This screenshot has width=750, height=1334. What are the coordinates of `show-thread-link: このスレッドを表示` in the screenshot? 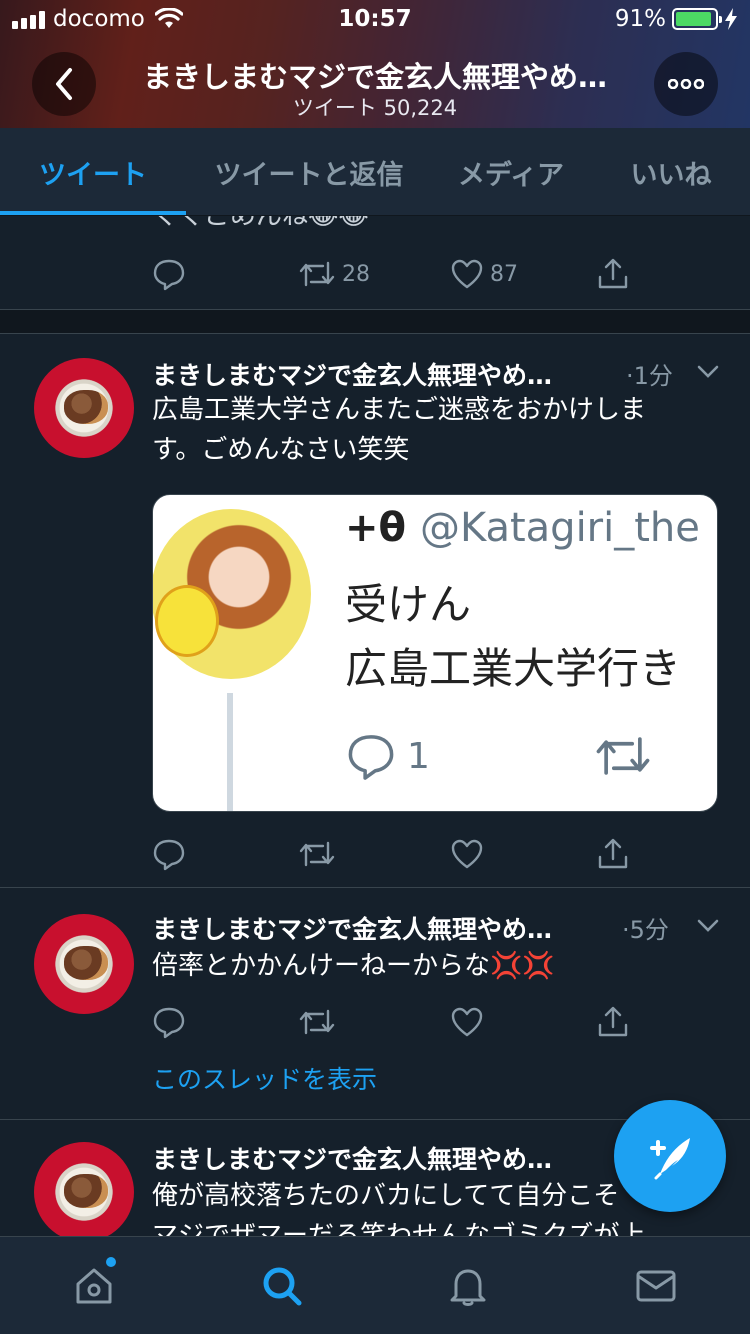 It's located at (264, 1078).